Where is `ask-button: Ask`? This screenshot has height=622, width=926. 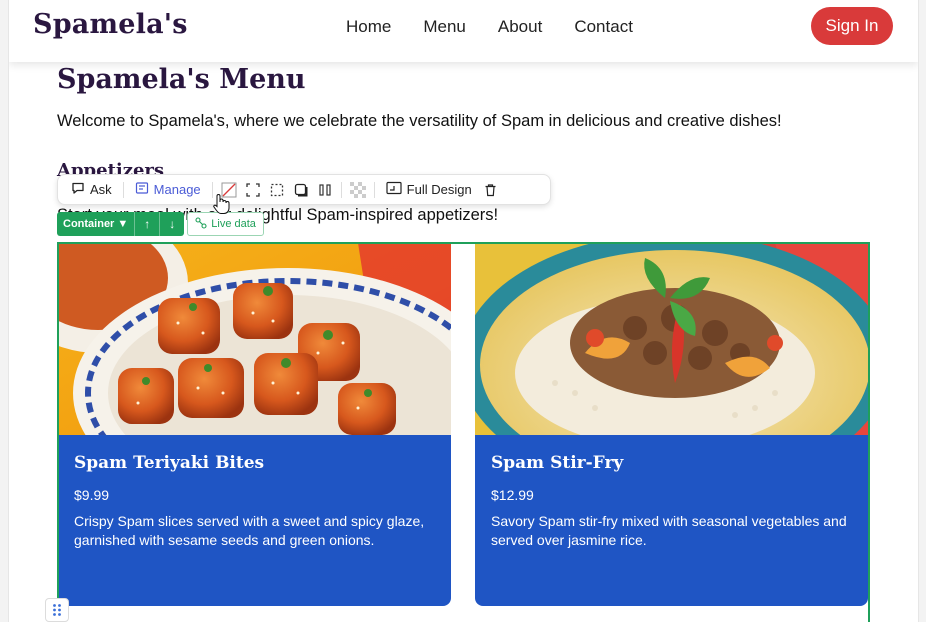 ask-button: Ask is located at coordinates (91, 190).